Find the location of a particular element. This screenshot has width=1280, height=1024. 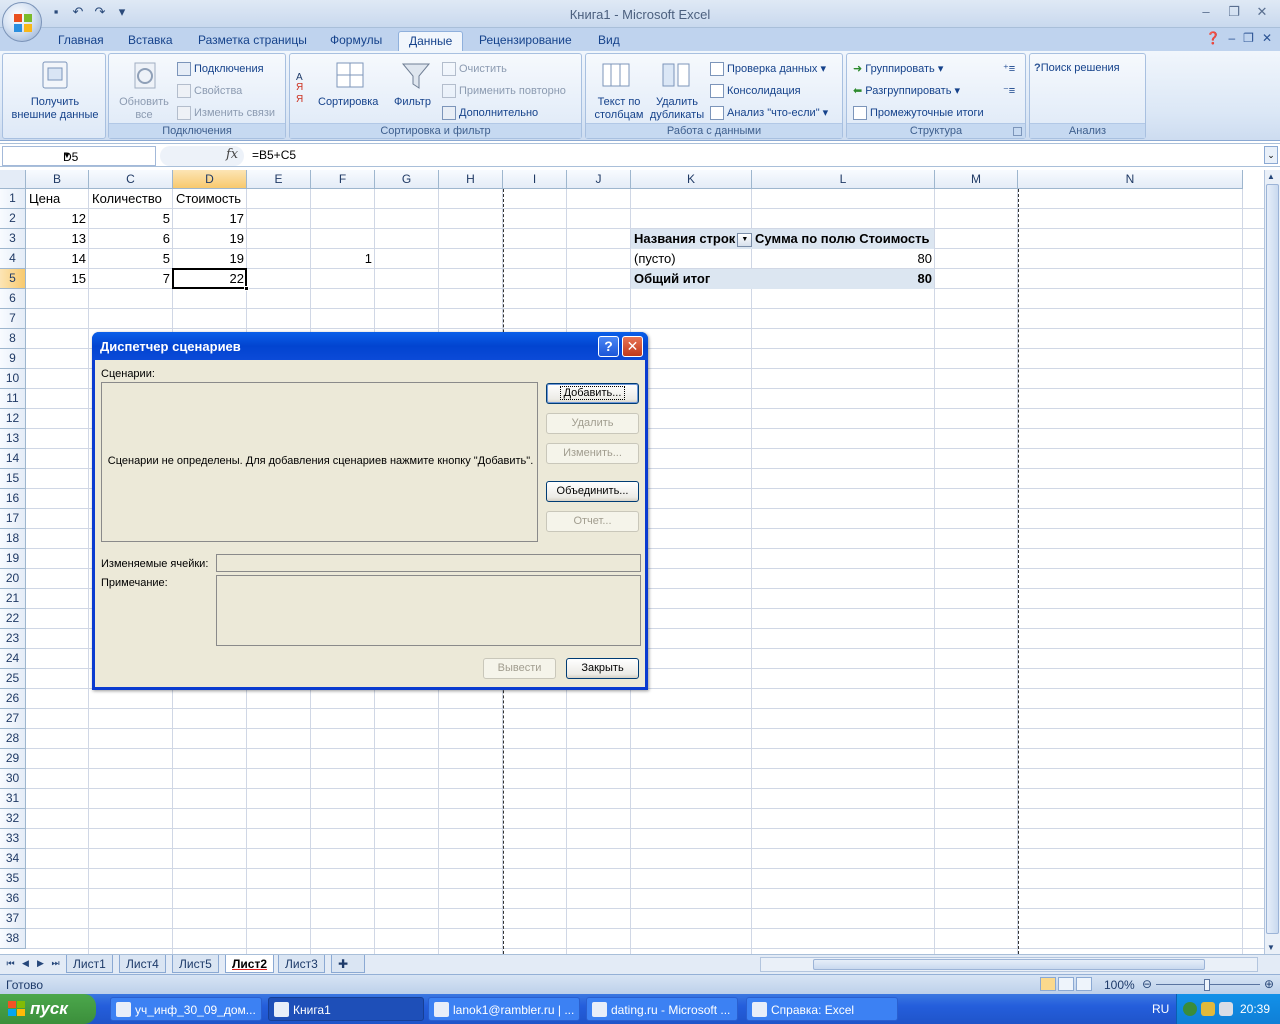

row-header-38: 38 is located at coordinates (13, 939).